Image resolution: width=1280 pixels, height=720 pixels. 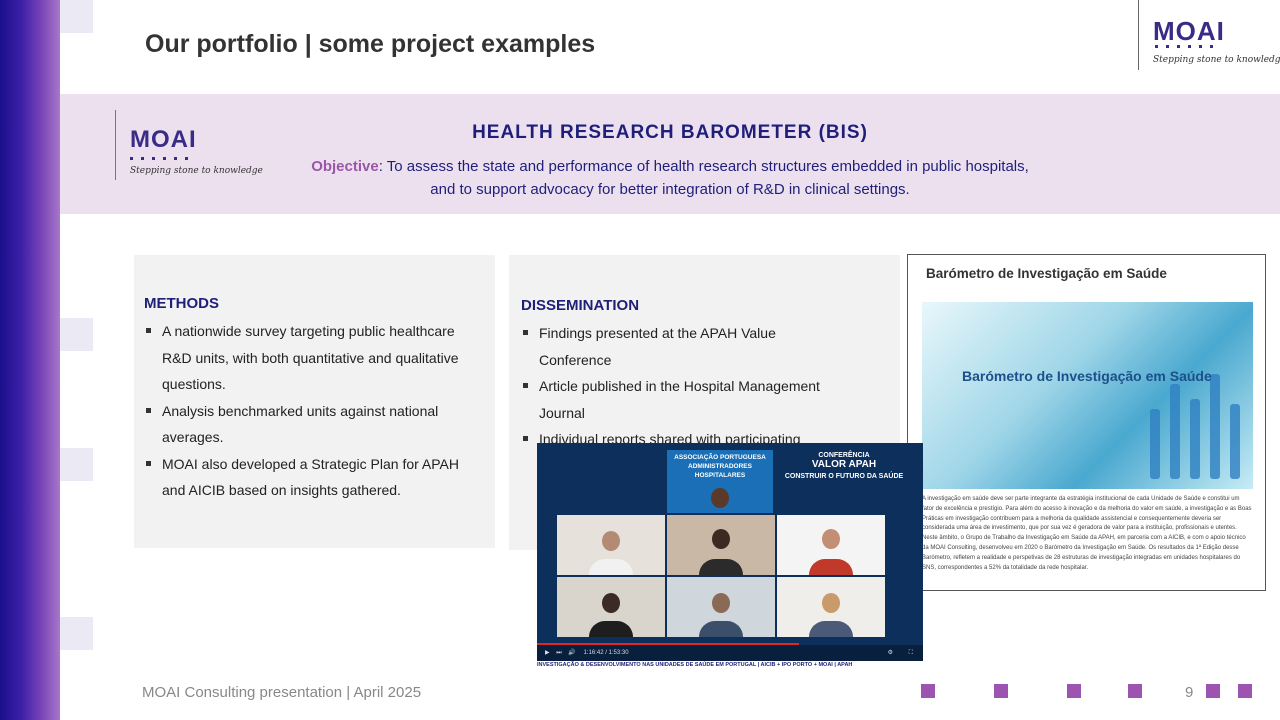 I want to click on logo-wordmark: MOAI, so click(x=1189, y=31).